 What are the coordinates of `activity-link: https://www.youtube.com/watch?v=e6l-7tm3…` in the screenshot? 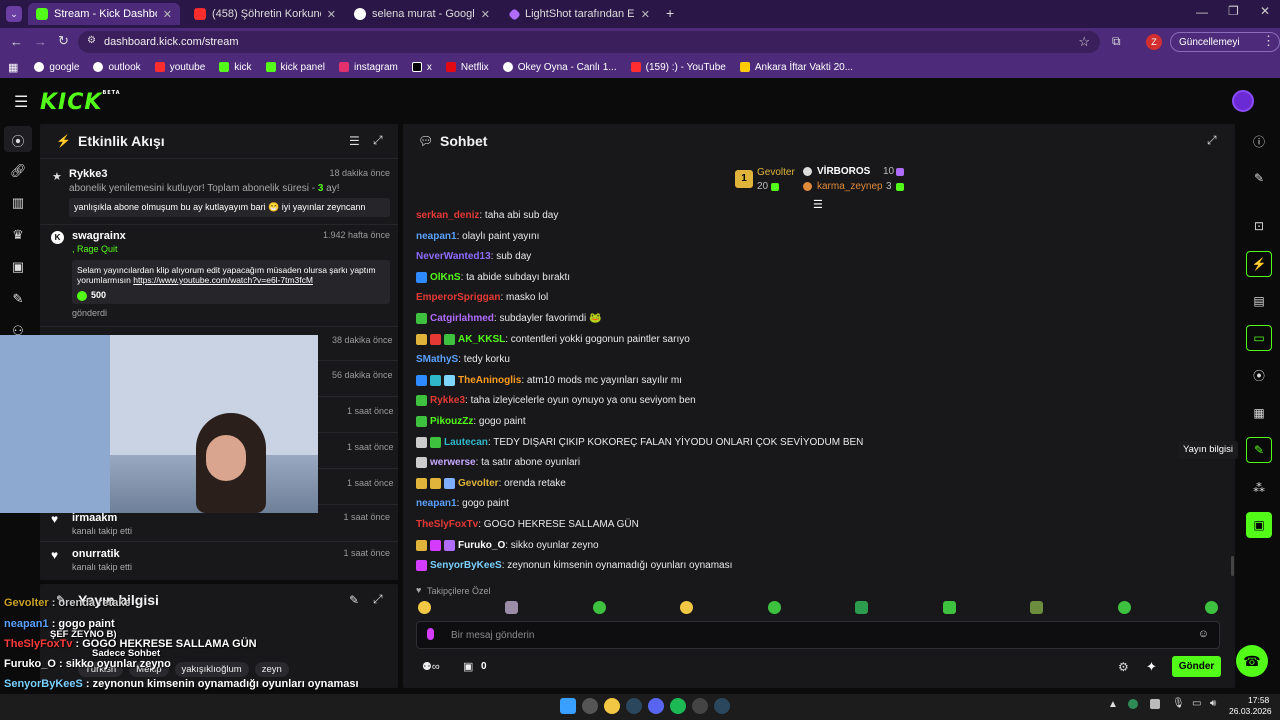 It's located at (223, 280).